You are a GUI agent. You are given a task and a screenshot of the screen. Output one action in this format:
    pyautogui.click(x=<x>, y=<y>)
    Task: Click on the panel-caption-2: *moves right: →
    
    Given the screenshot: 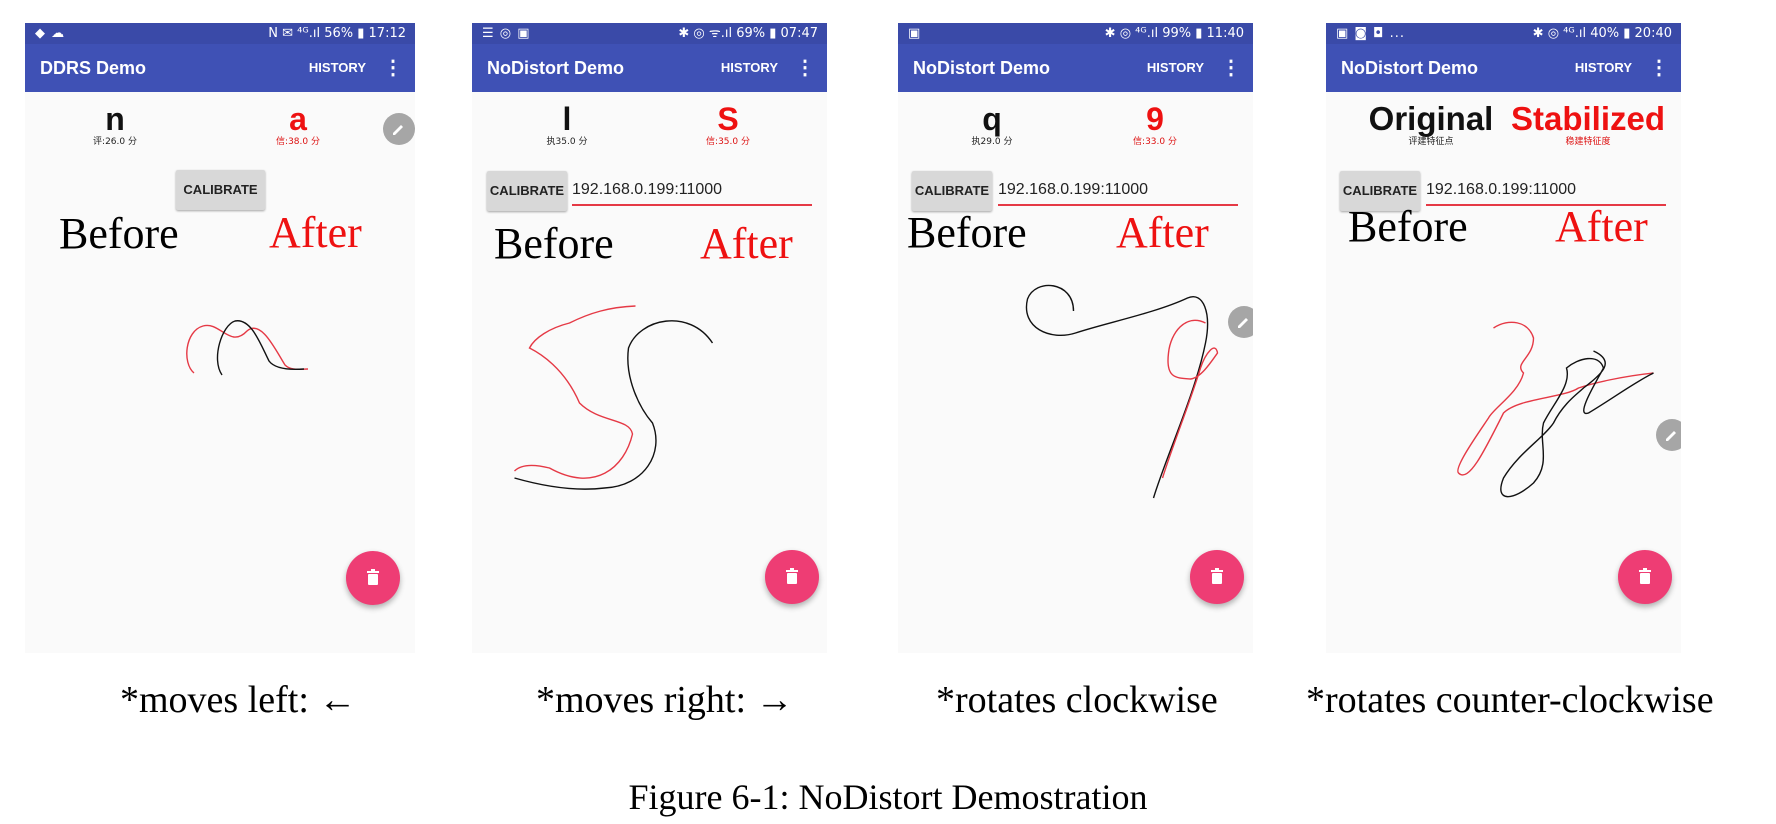 What is the action you would take?
    pyautogui.click(x=665, y=700)
    